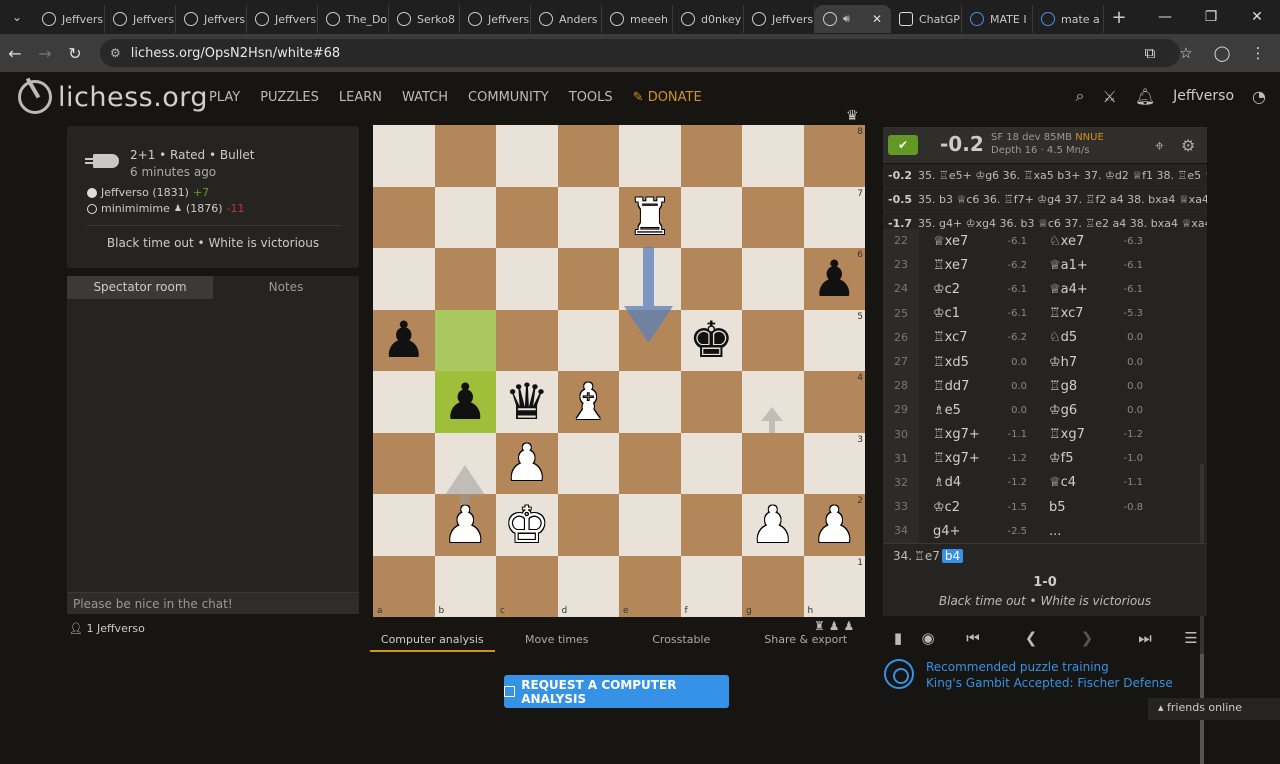 Image resolution: width=1280 pixels, height=764 pixels. I want to click on nav-puzzles: PUZZLES, so click(289, 97).